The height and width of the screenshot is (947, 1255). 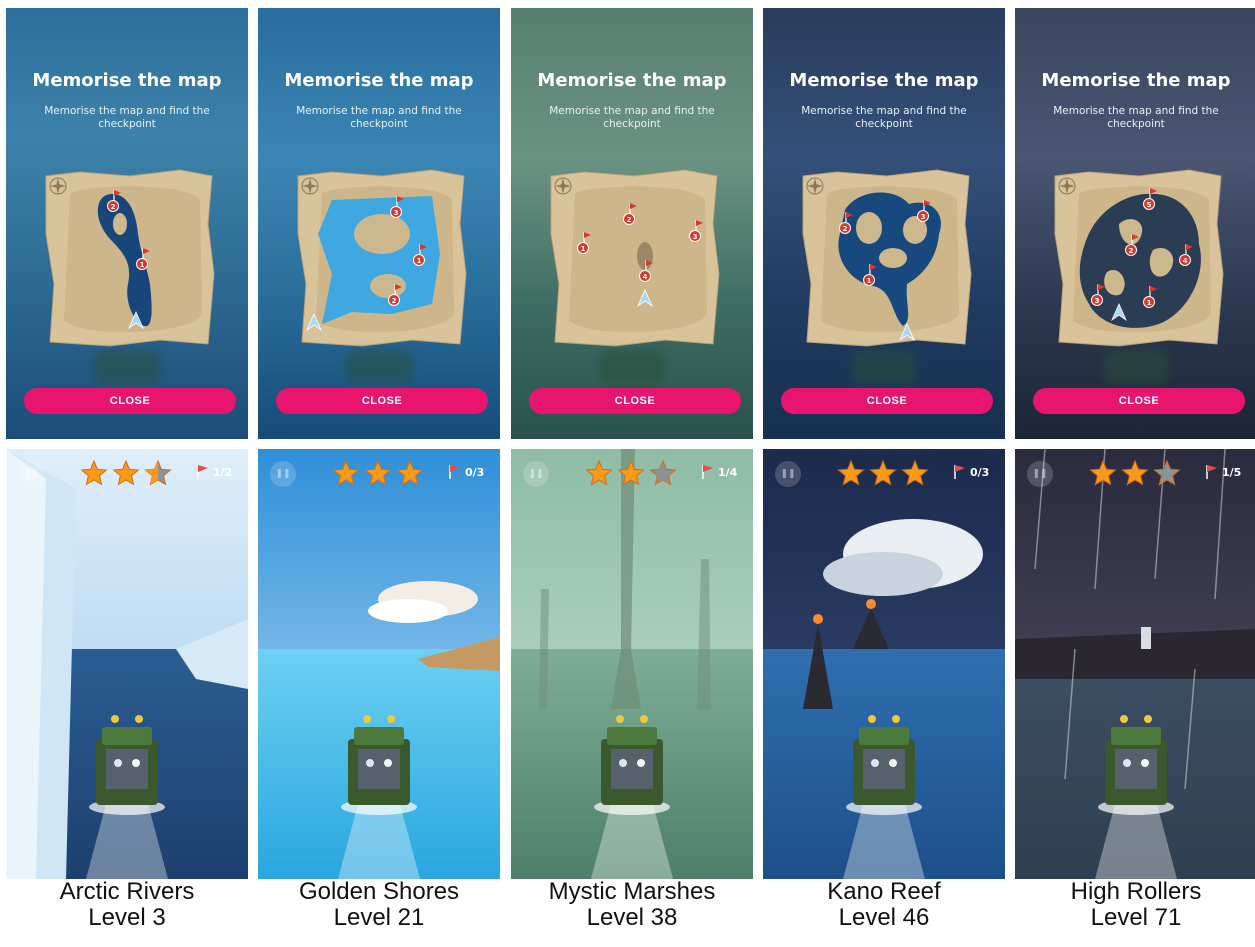 What do you see at coordinates (884, 891) in the screenshot?
I see `world-name: Kano Reef` at bounding box center [884, 891].